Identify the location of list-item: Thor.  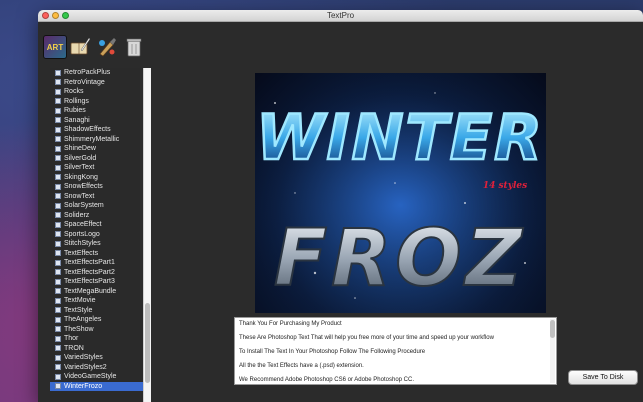
(99, 339).